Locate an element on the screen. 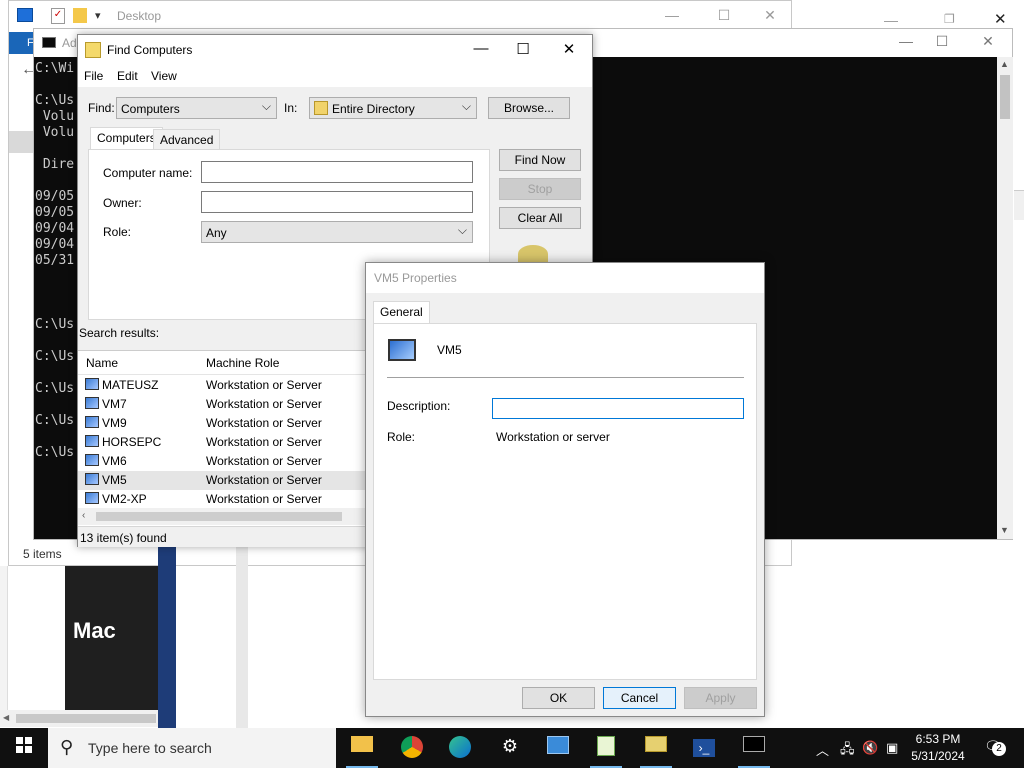 This screenshot has height=768, width=1024. clear-all-button: Clear All is located at coordinates (540, 218).